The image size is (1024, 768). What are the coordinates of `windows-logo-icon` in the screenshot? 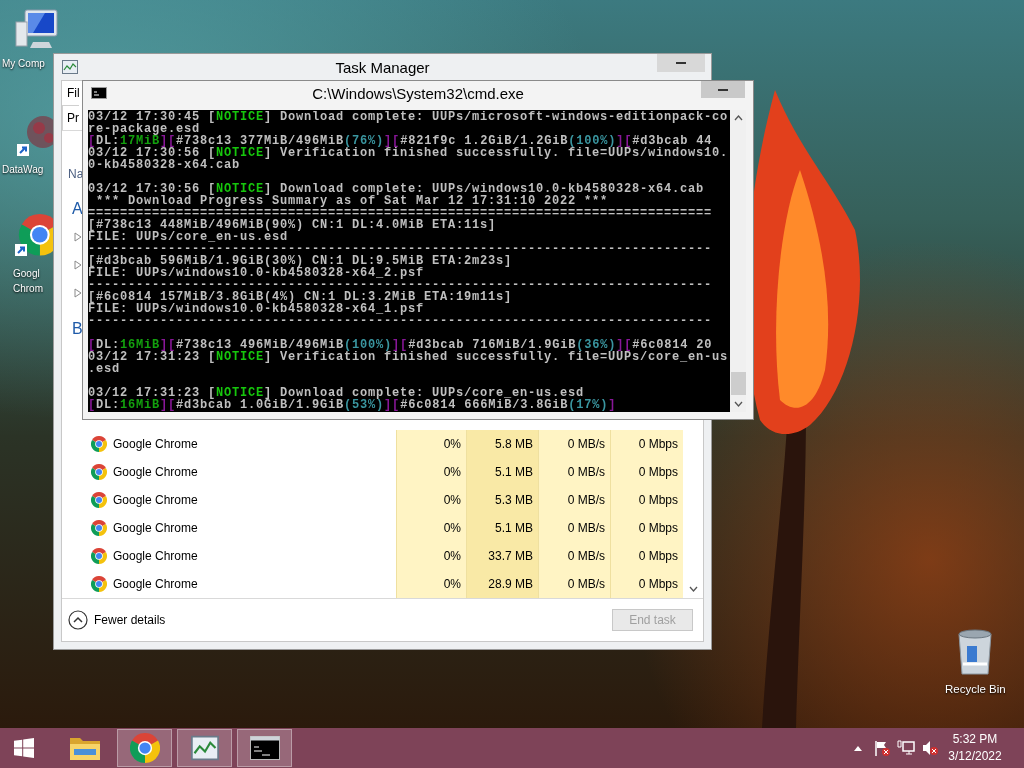 It's located at (24, 748).